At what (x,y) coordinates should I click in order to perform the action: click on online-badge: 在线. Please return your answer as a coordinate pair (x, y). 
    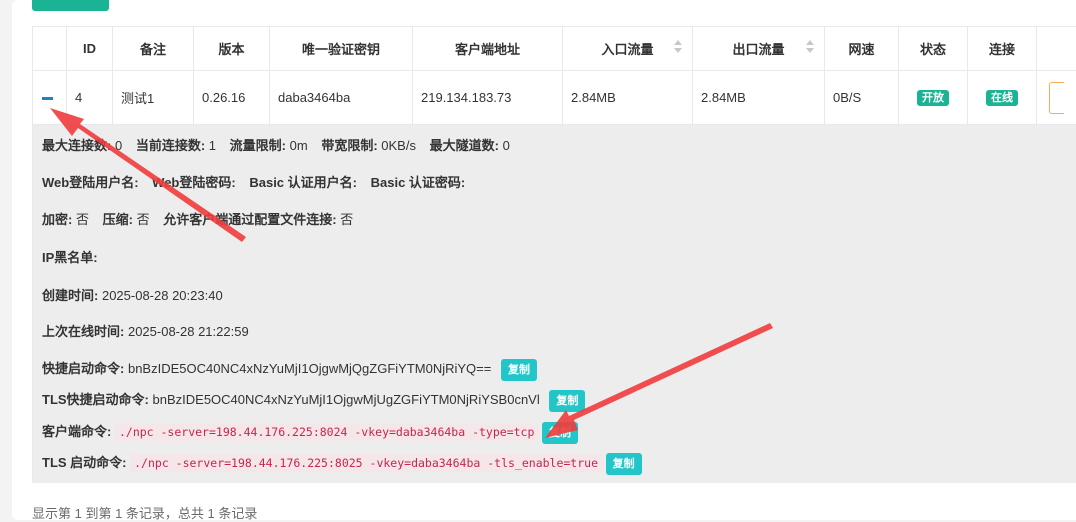
    Looking at the image, I should click on (1002, 98).